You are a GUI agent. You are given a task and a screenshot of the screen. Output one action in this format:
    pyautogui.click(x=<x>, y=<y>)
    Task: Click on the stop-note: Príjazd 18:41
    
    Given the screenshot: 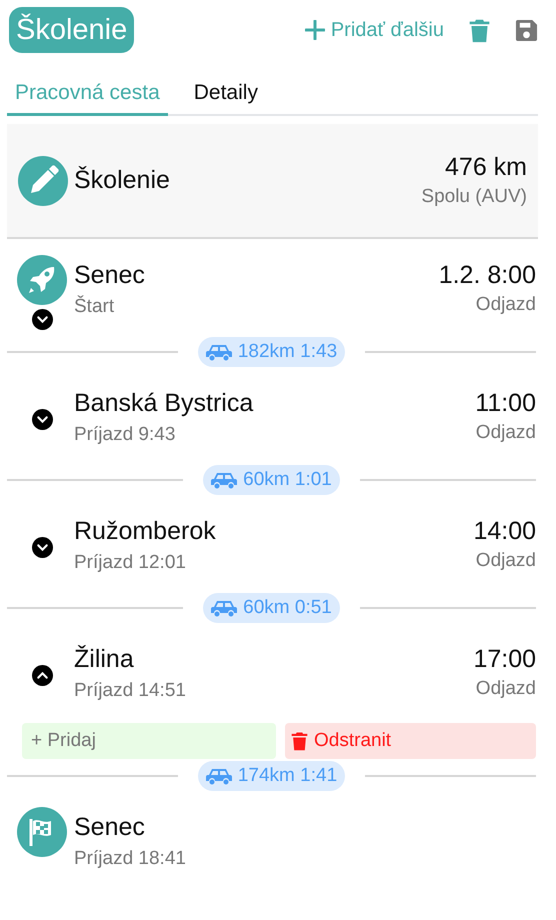 What is the action you would take?
    pyautogui.click(x=130, y=859)
    